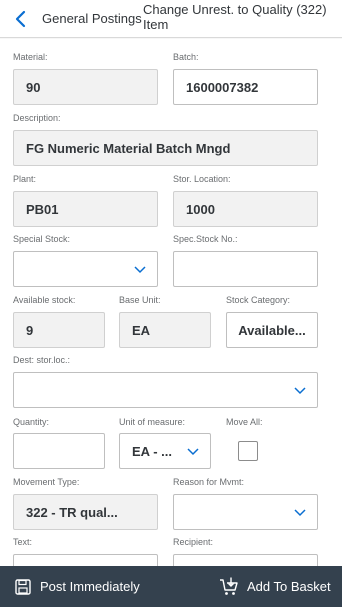 Image resolution: width=342 pixels, height=607 pixels. What do you see at coordinates (59, 451) in the screenshot?
I see `quantity-input` at bounding box center [59, 451].